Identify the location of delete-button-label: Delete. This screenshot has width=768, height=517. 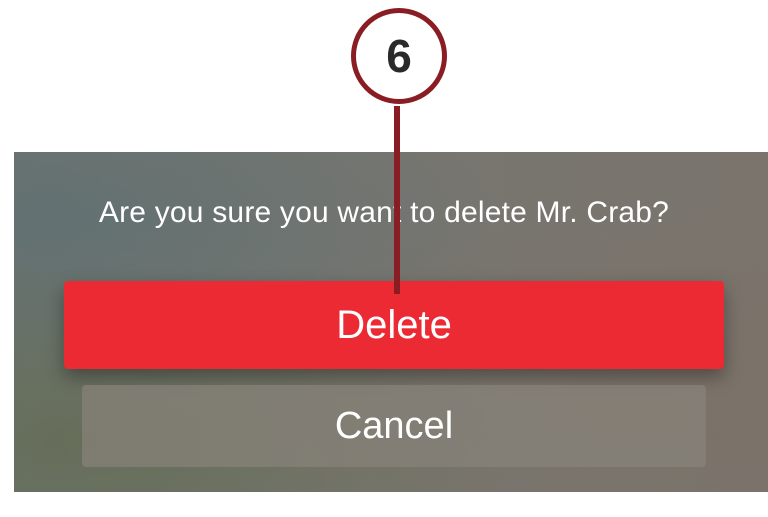
(394, 324).